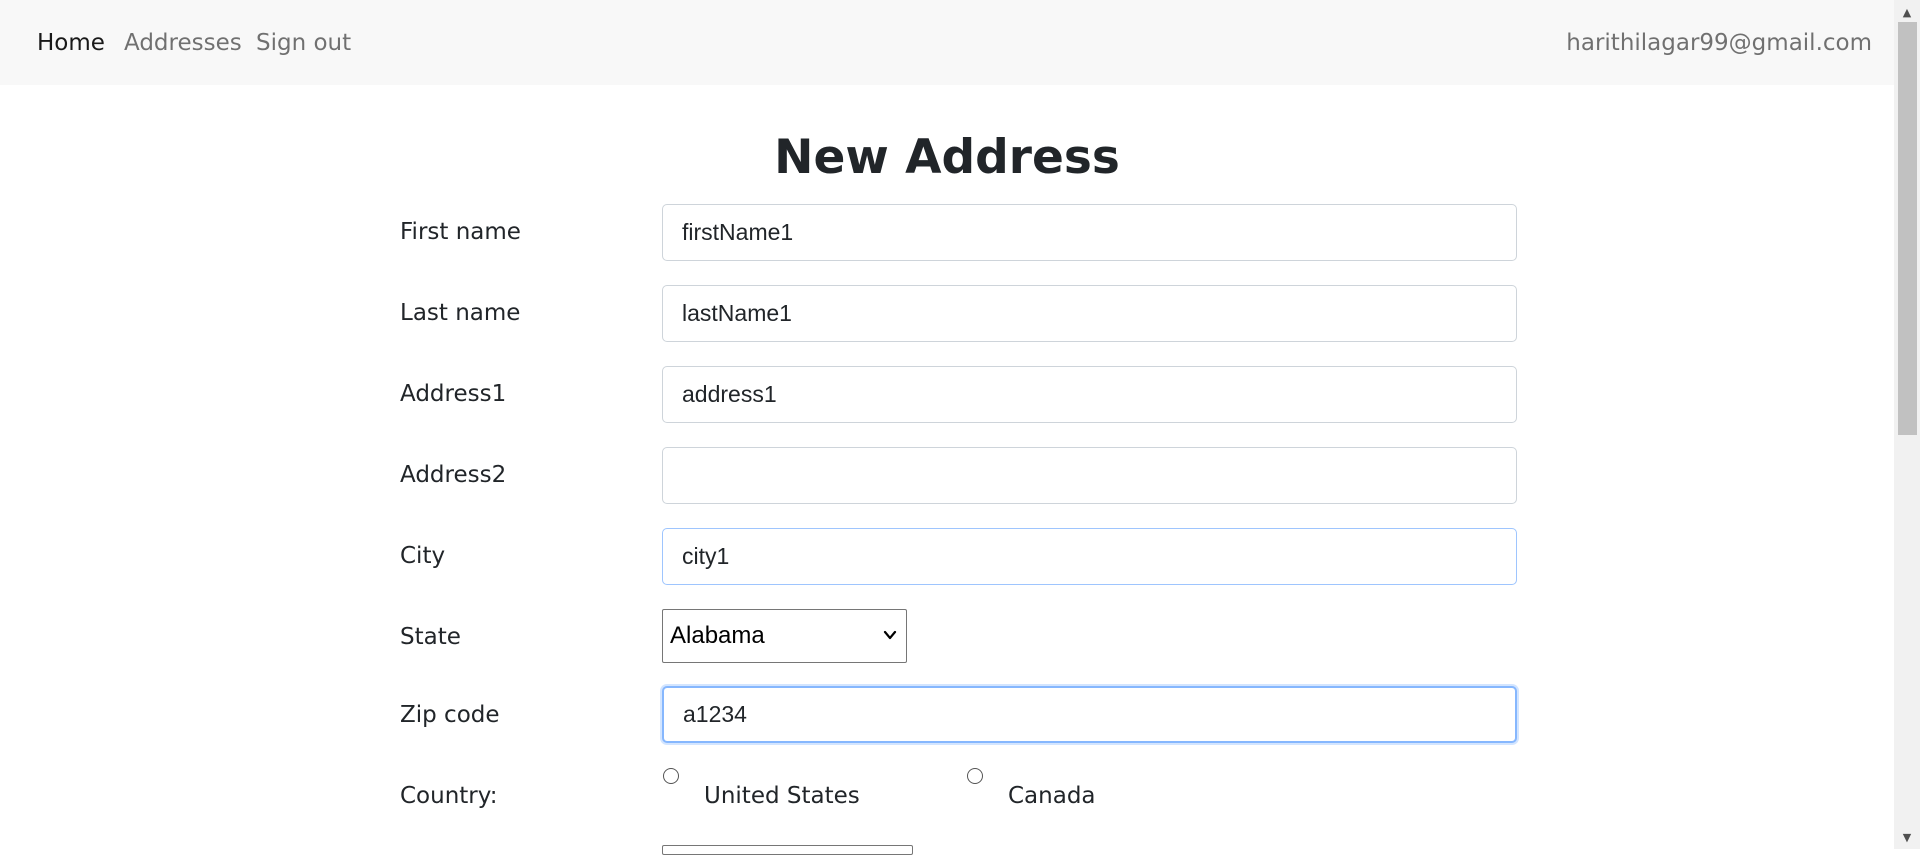  What do you see at coordinates (787, 850) in the screenshot?
I see `next-field-partial` at bounding box center [787, 850].